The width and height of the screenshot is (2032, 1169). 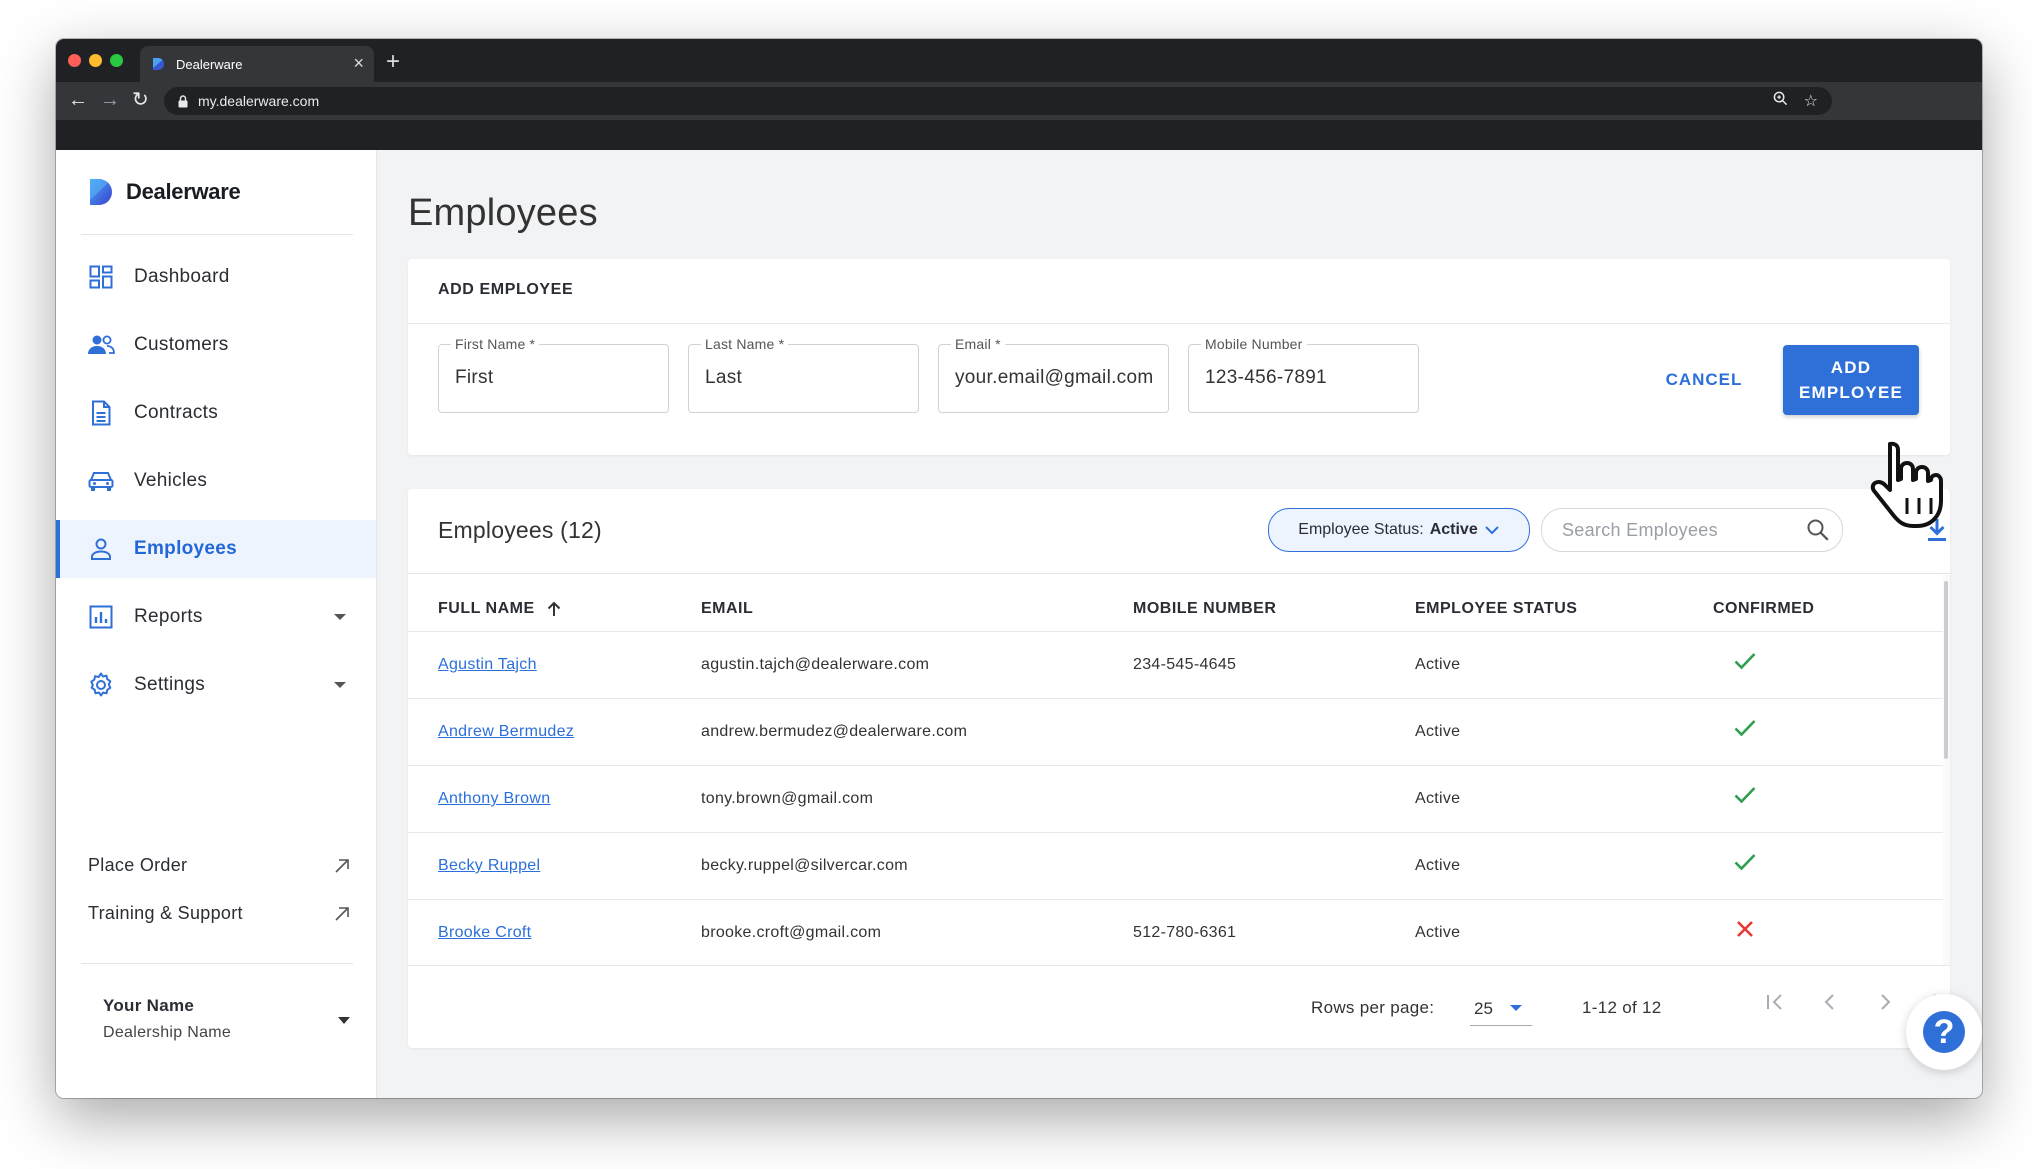 I want to click on user-profile: Your Name Dealership Name, so click(x=167, y=1019).